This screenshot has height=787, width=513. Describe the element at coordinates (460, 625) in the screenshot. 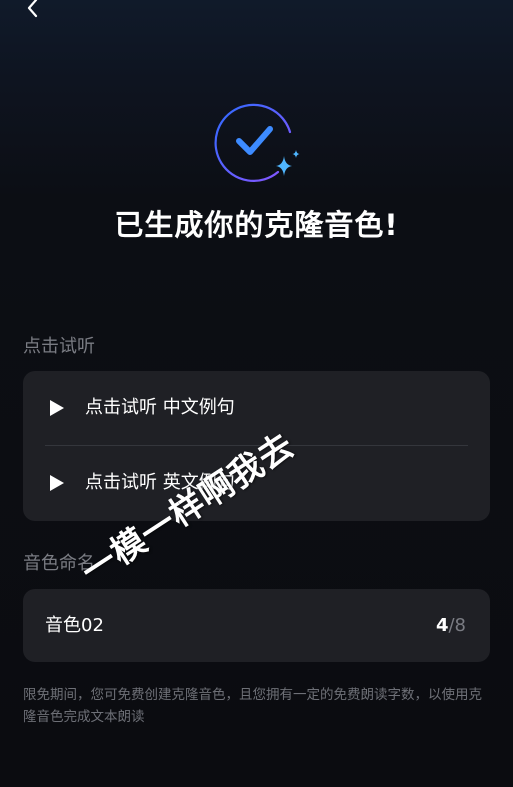

I see `char-counter-max: 8` at that location.